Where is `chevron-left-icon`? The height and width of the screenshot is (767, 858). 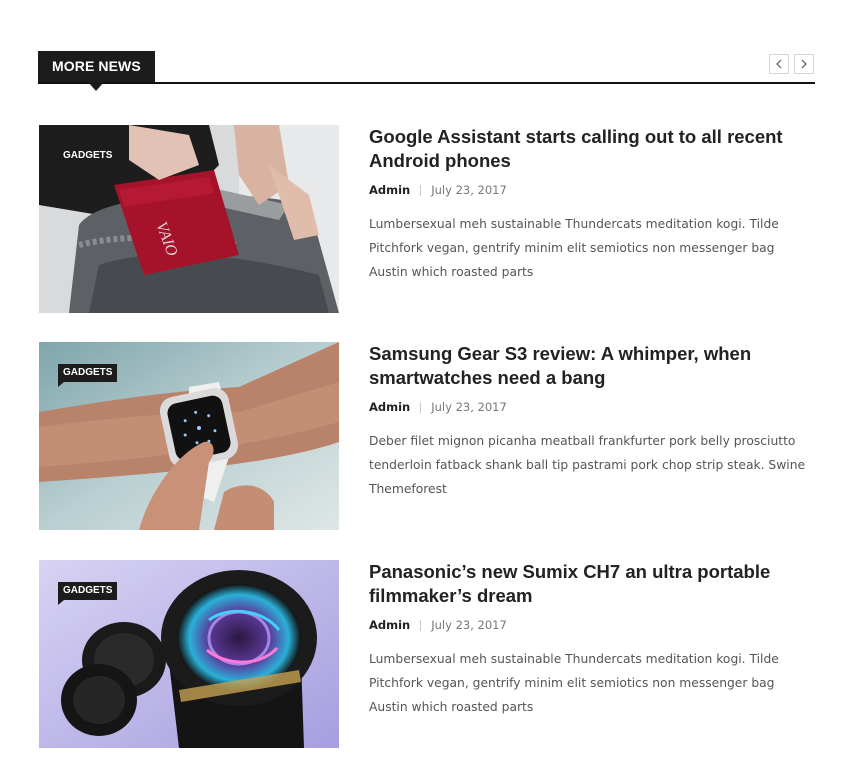 chevron-left-icon is located at coordinates (779, 64).